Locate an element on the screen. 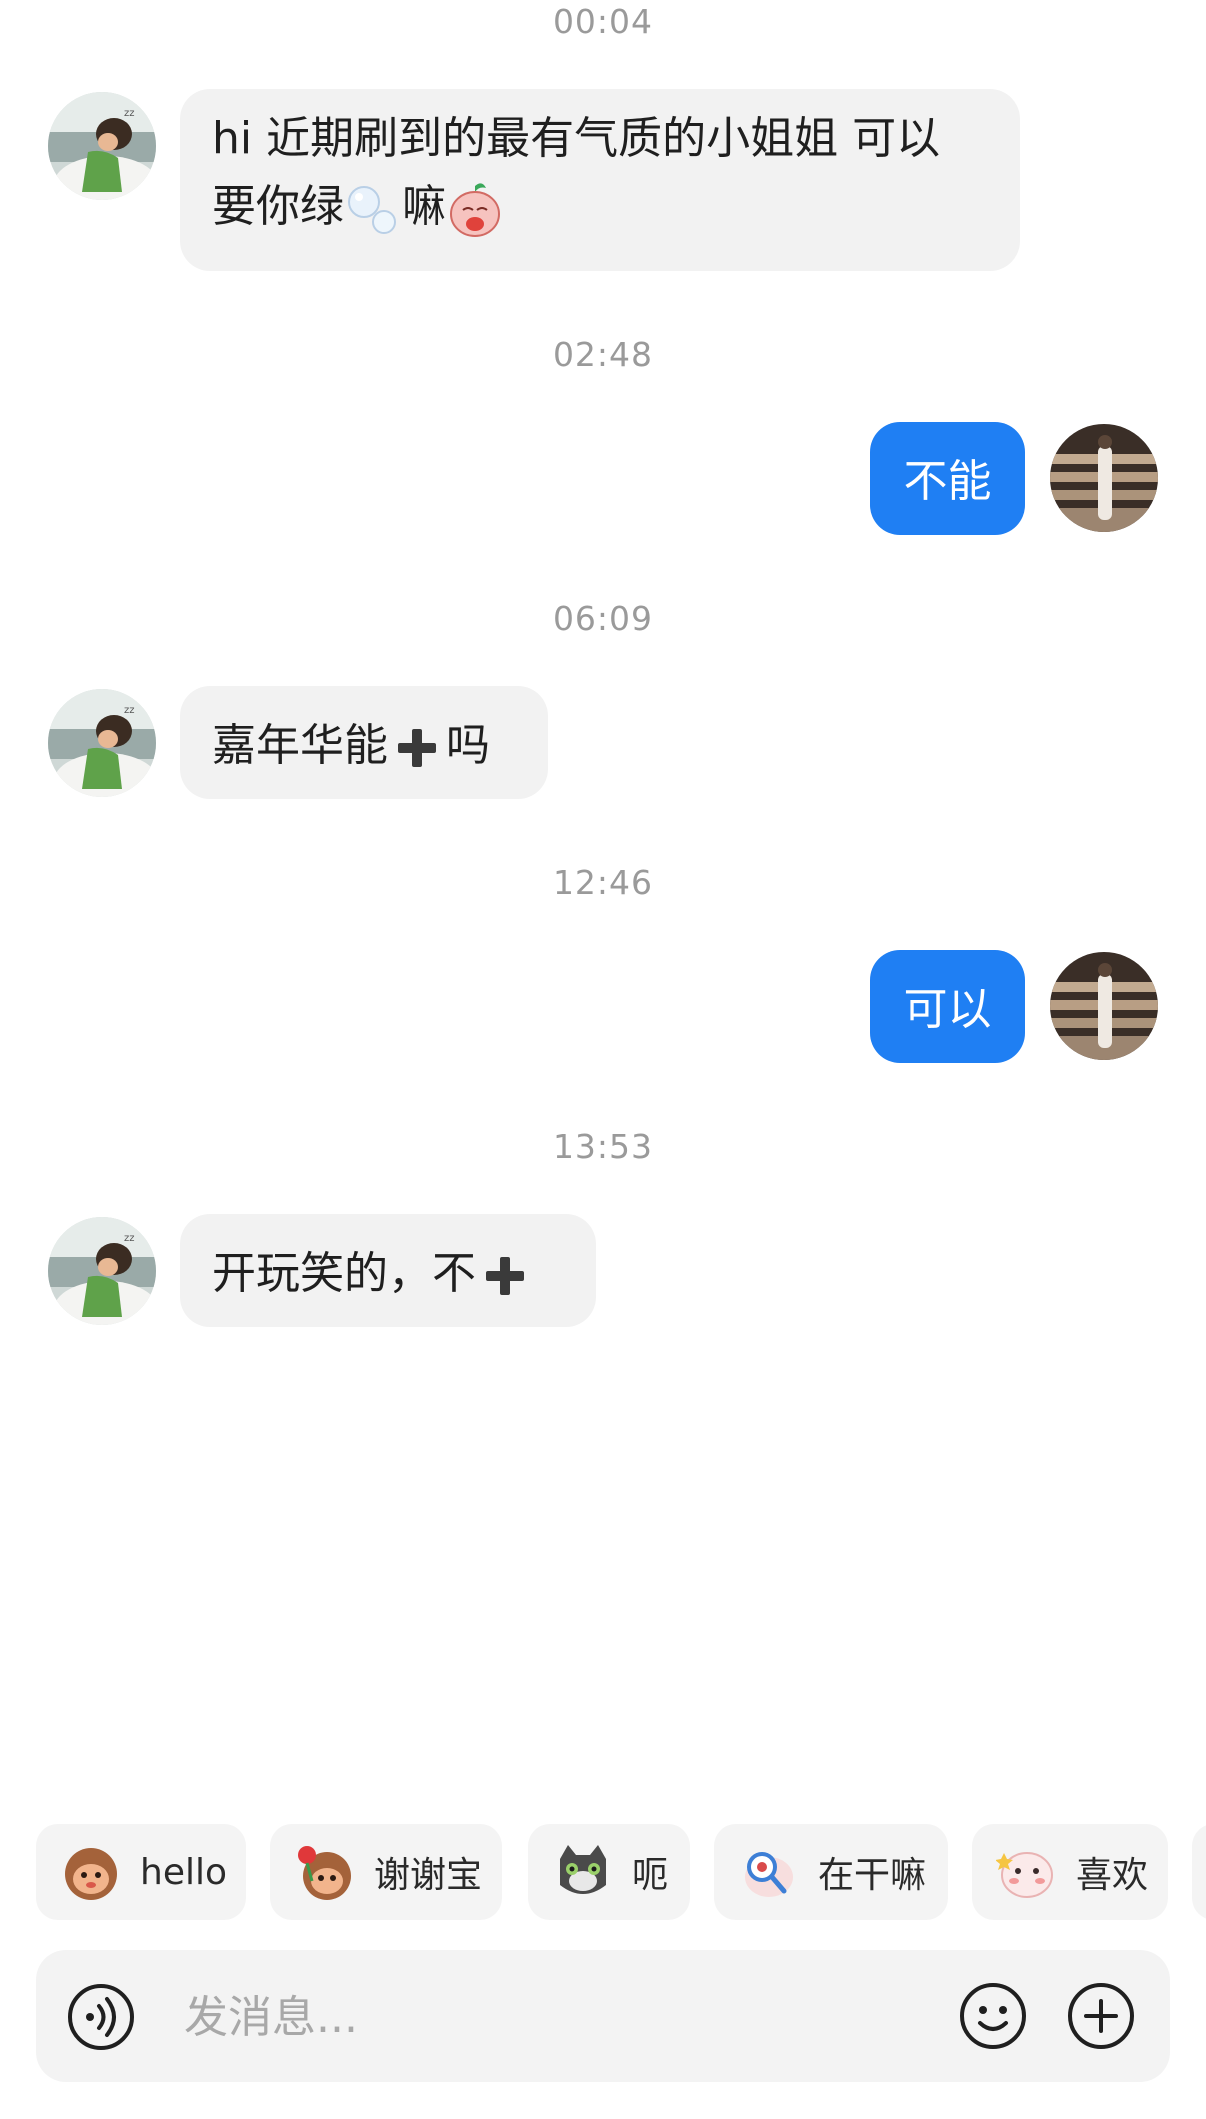  bubbles-emoji-icon is located at coordinates (372, 210).